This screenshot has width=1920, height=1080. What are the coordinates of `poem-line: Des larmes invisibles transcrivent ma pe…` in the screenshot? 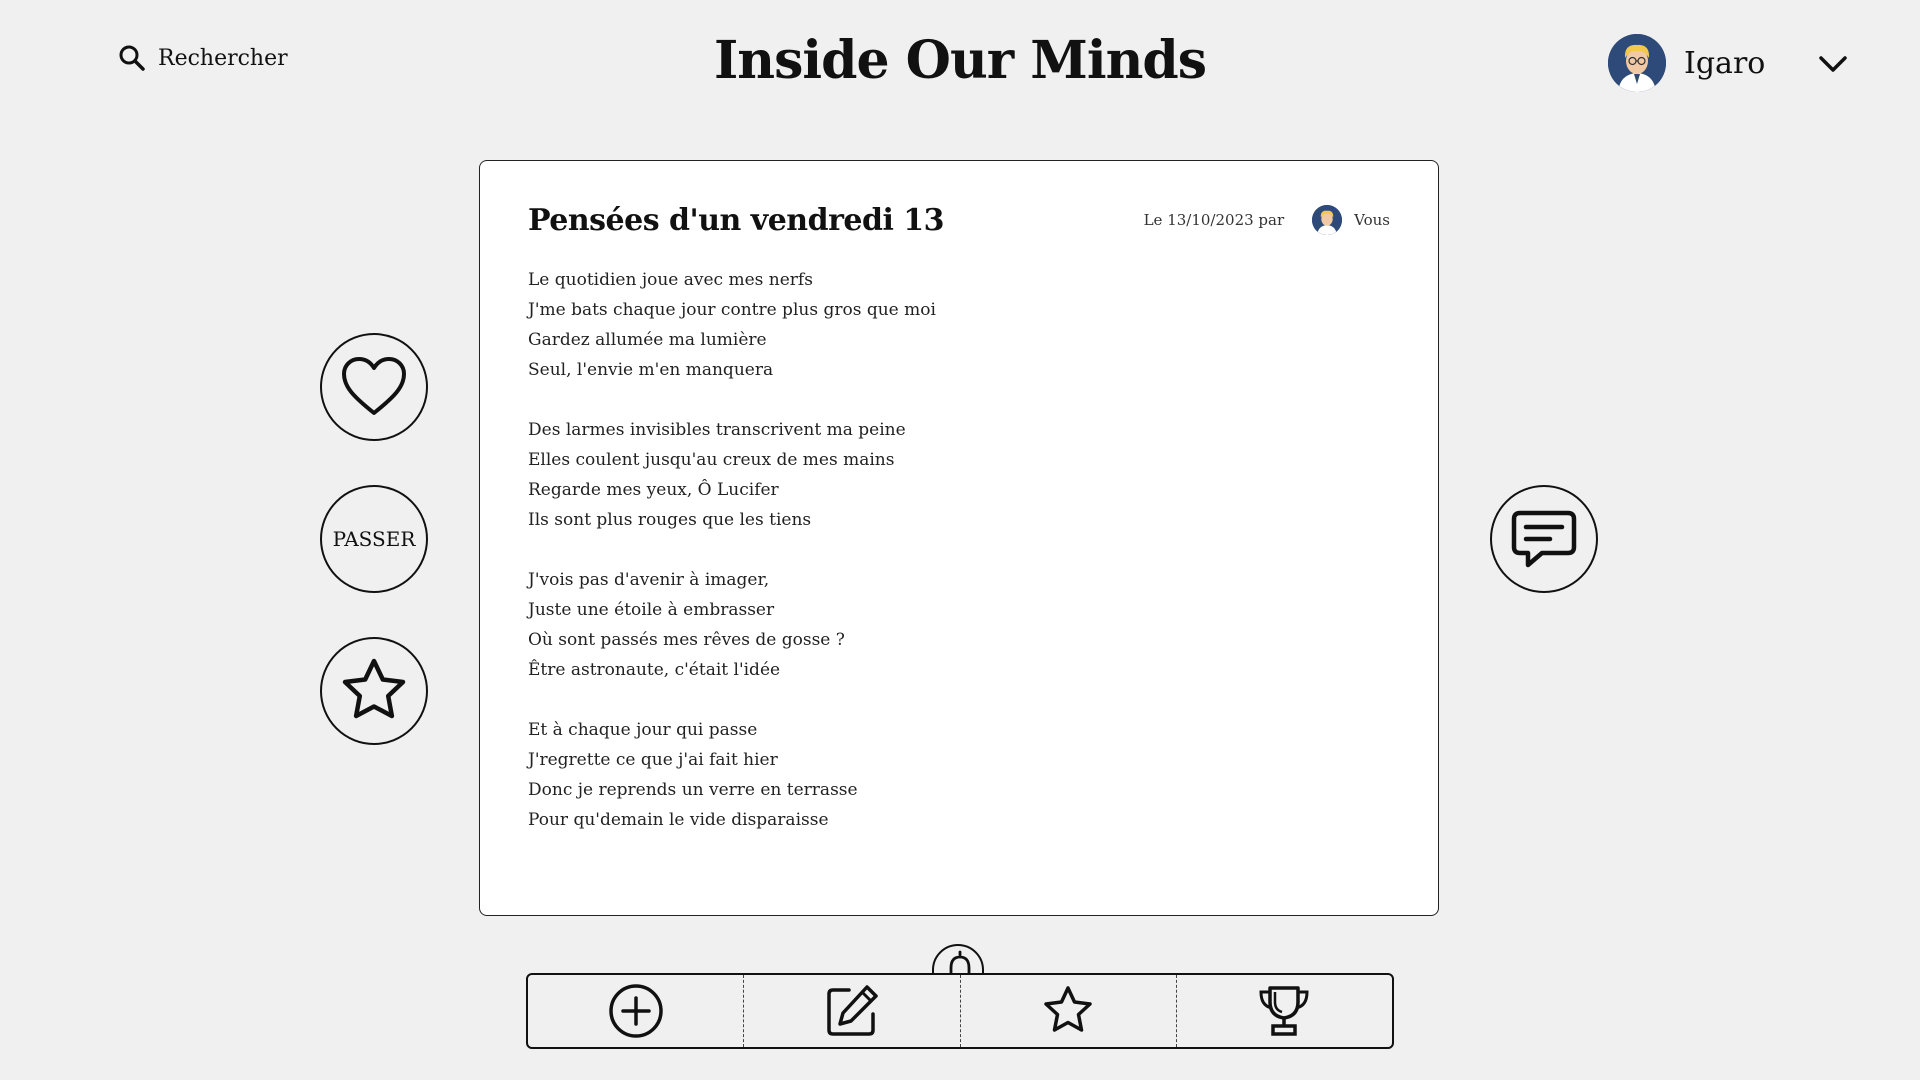 It's located at (717, 430).